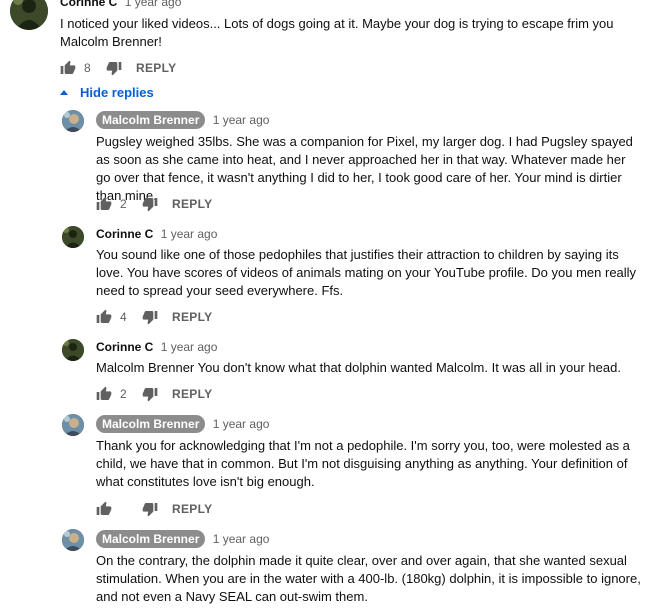 The height and width of the screenshot is (613, 653). Describe the element at coordinates (117, 92) in the screenshot. I see `hide-replies-label: Hide replies` at that location.